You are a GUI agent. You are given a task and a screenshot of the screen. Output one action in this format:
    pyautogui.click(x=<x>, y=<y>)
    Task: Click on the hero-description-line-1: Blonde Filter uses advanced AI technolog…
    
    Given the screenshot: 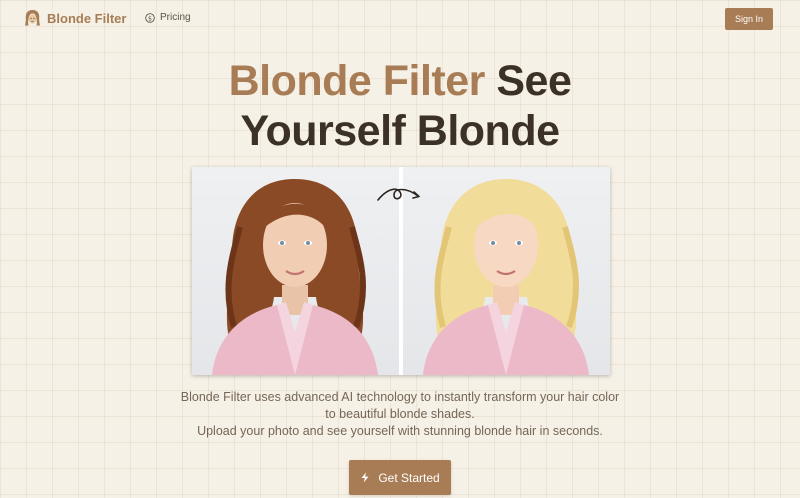 What is the action you would take?
    pyautogui.click(x=400, y=397)
    